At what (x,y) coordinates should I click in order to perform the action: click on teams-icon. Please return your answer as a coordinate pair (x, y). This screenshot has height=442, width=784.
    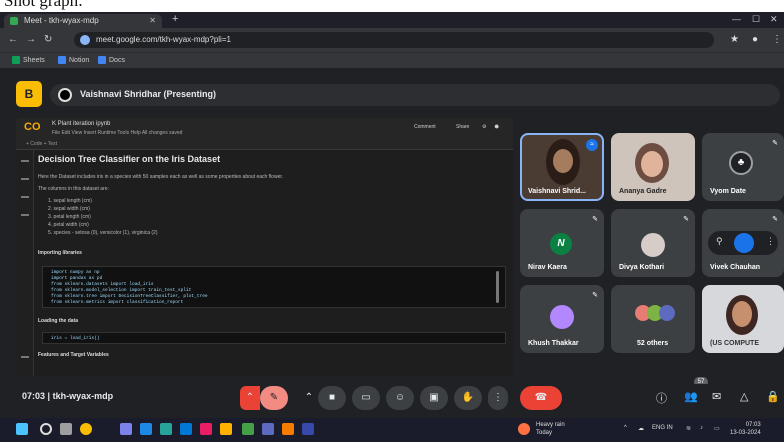
    Looking at the image, I should click on (126, 429).